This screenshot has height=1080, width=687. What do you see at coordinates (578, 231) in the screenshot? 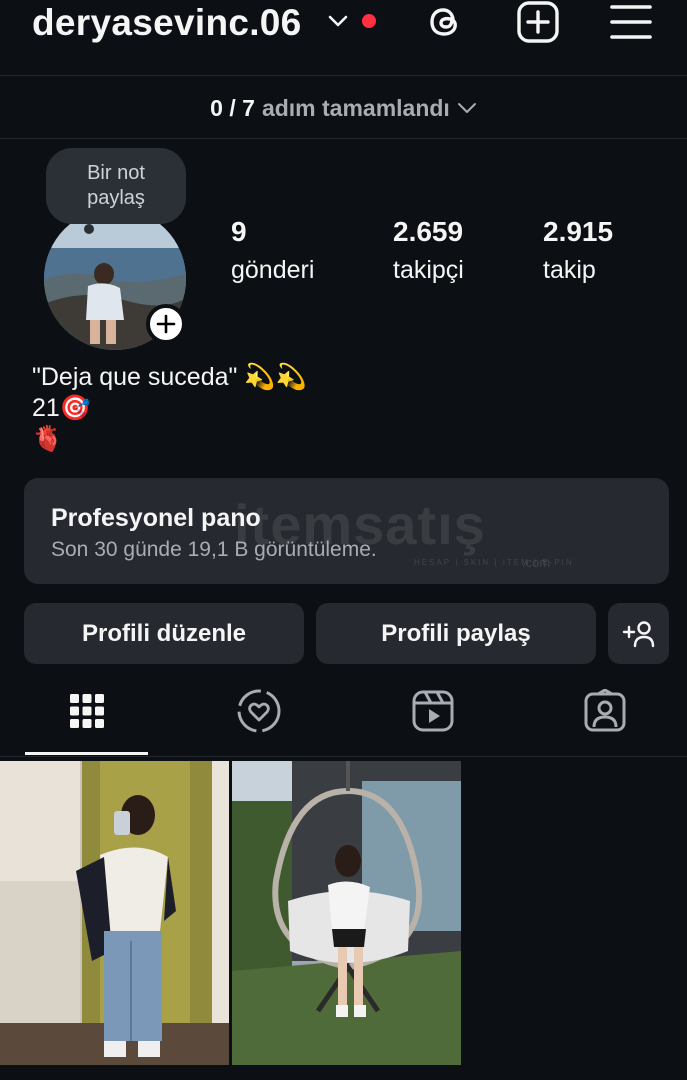
I see `following-count: 2.915` at bounding box center [578, 231].